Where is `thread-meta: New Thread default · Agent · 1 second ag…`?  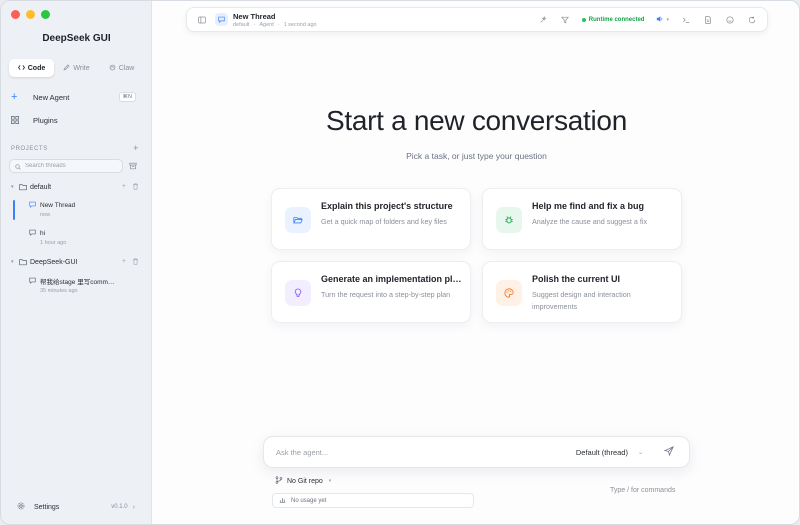 thread-meta: New Thread default · Agent · 1 second ag… is located at coordinates (275, 20).